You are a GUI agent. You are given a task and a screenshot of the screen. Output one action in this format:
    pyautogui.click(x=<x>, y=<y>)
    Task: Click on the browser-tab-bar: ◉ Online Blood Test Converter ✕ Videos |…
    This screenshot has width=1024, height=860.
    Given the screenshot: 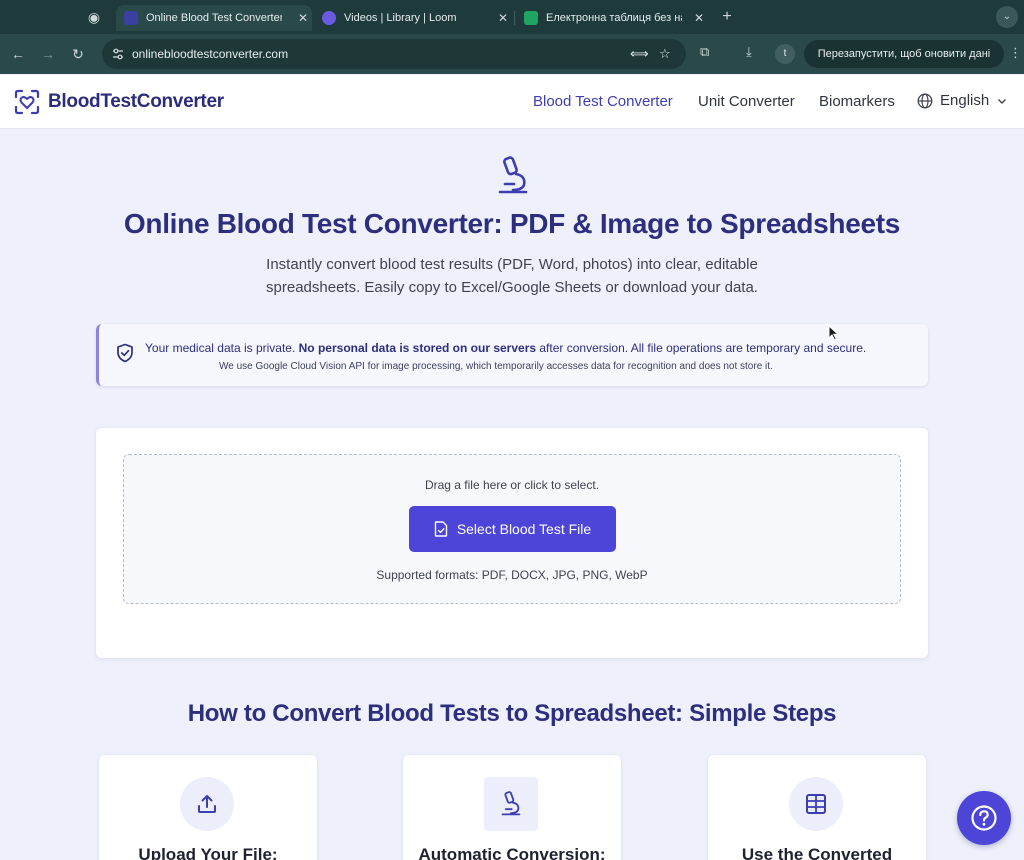 What is the action you would take?
    pyautogui.click(x=512, y=17)
    